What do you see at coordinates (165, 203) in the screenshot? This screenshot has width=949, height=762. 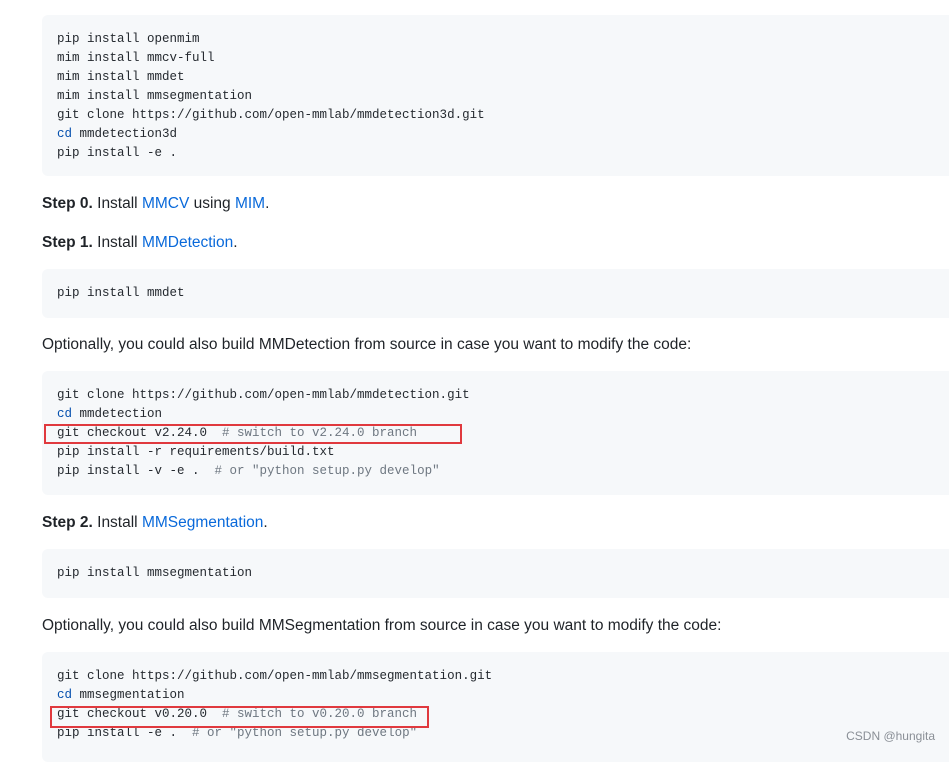 I see `mmcv-link: MMCV` at bounding box center [165, 203].